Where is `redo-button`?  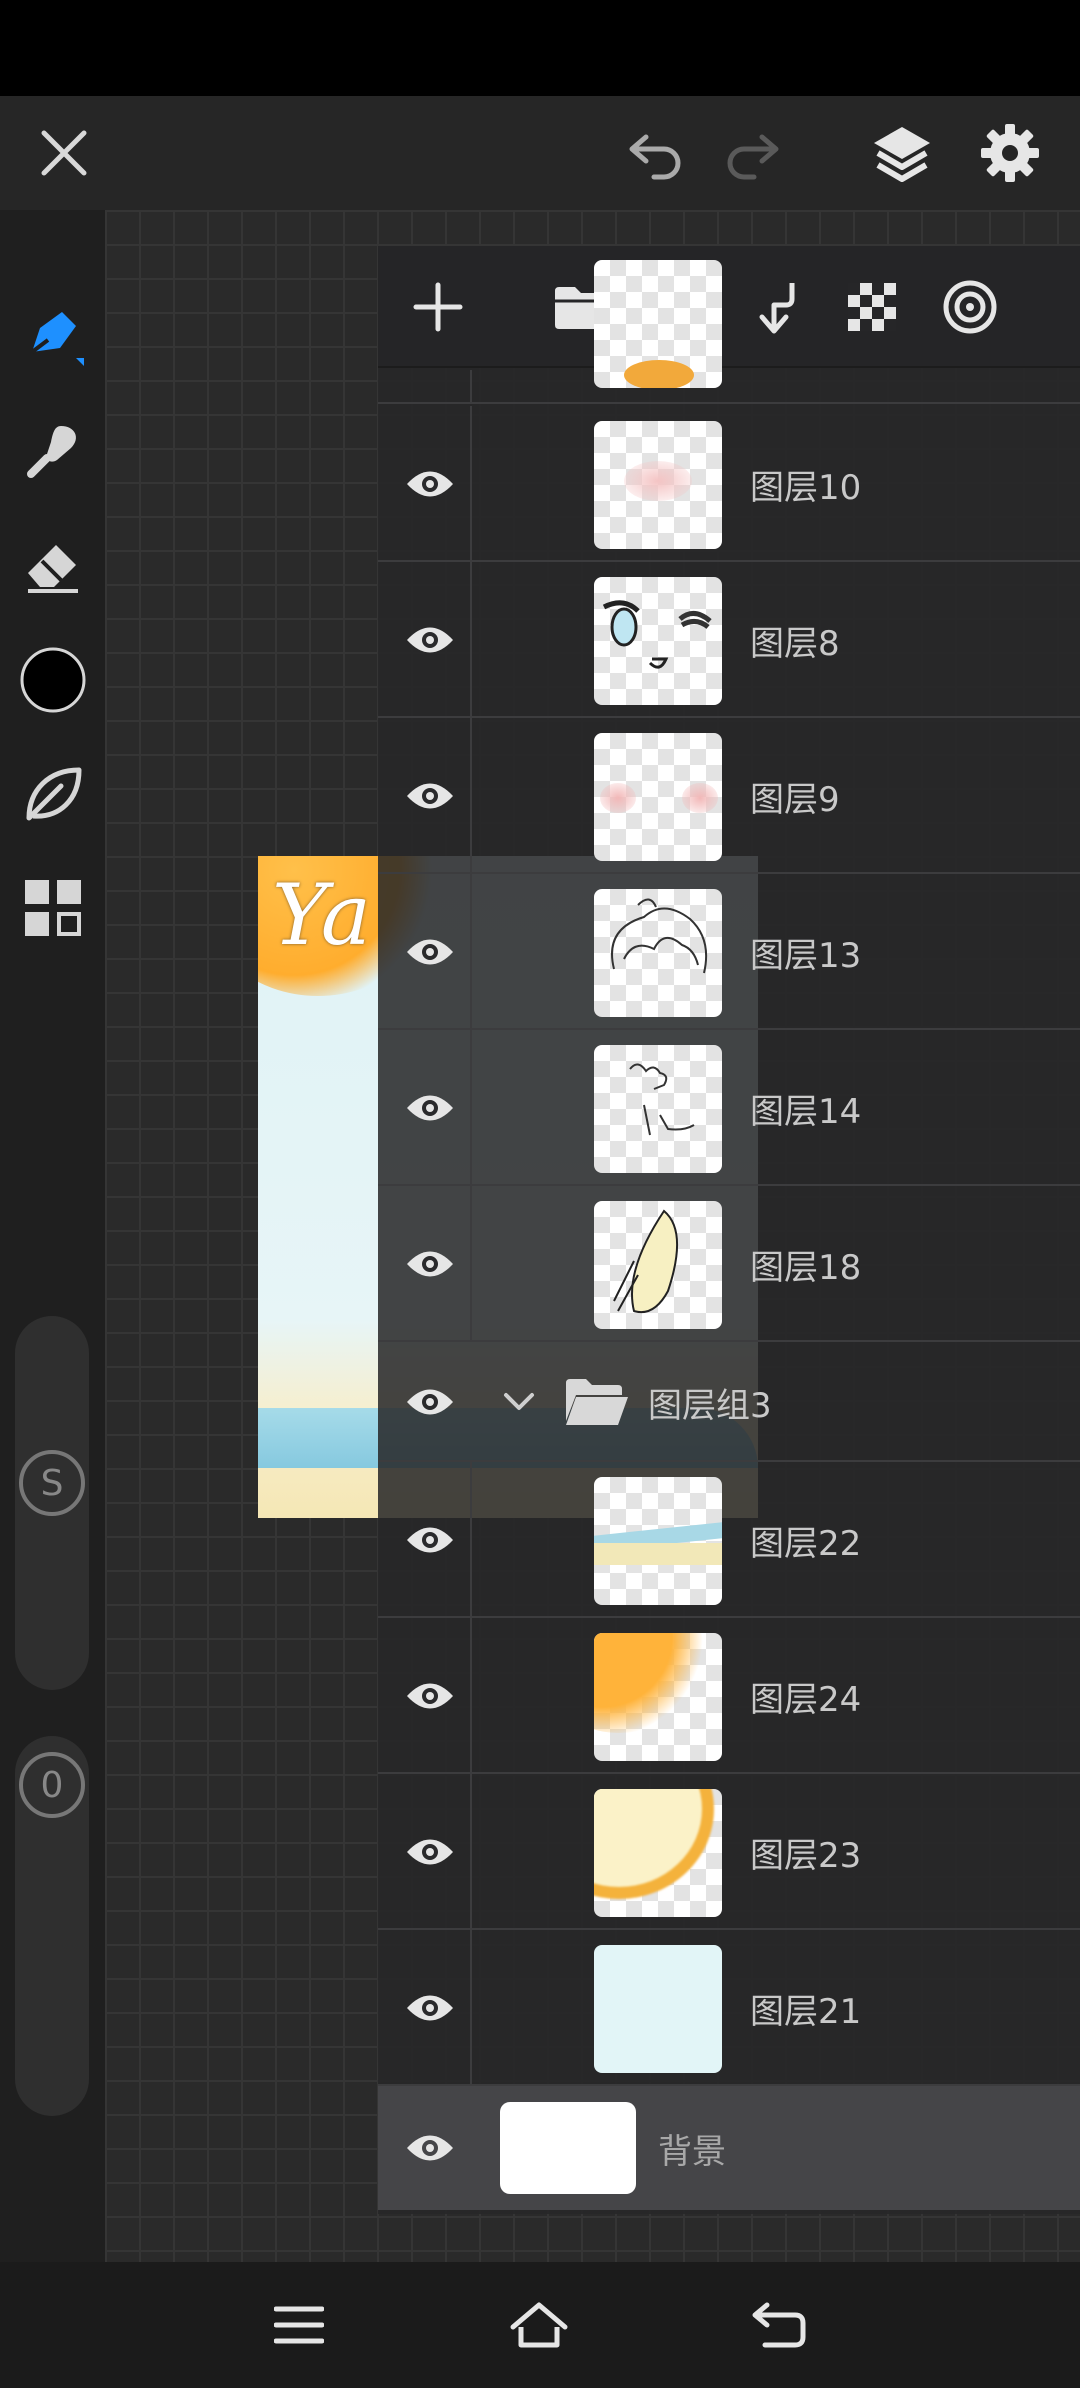
redo-button is located at coordinates (752, 153).